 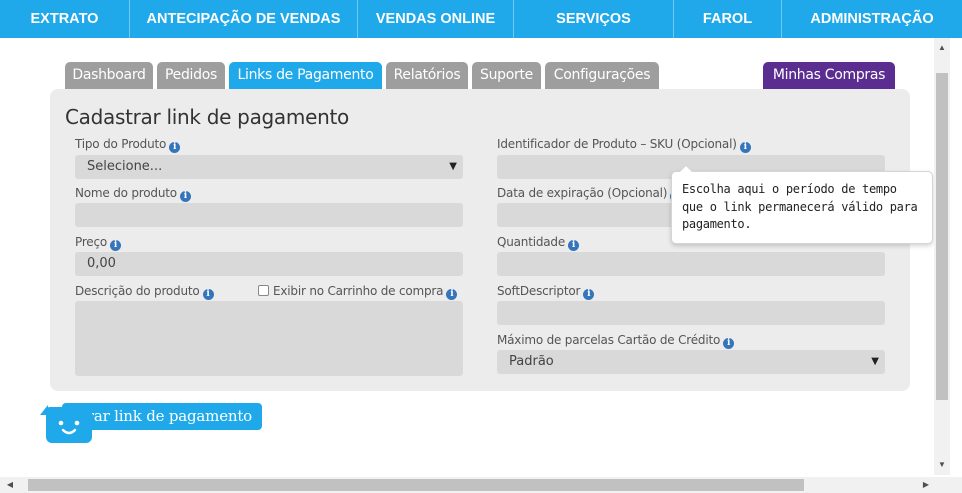 What do you see at coordinates (691, 264) in the screenshot?
I see `quantidade-input` at bounding box center [691, 264].